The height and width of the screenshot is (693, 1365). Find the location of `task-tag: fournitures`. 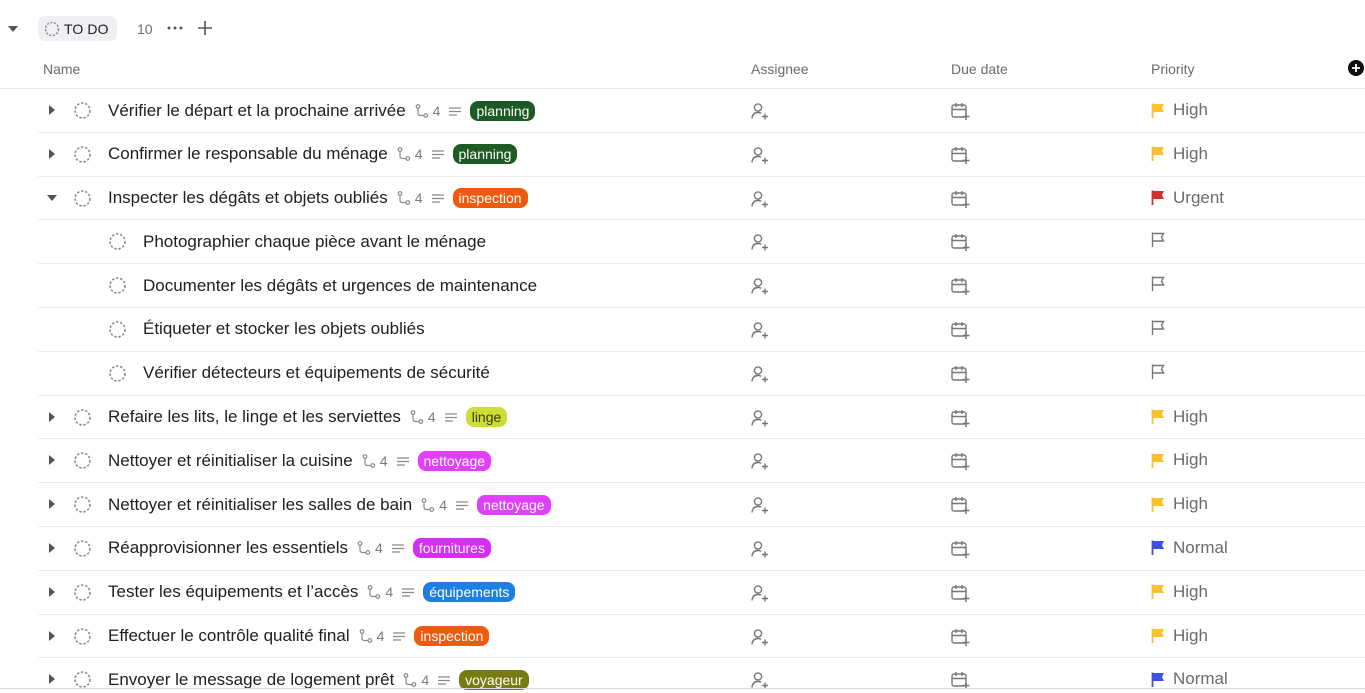

task-tag: fournitures is located at coordinates (451, 548).